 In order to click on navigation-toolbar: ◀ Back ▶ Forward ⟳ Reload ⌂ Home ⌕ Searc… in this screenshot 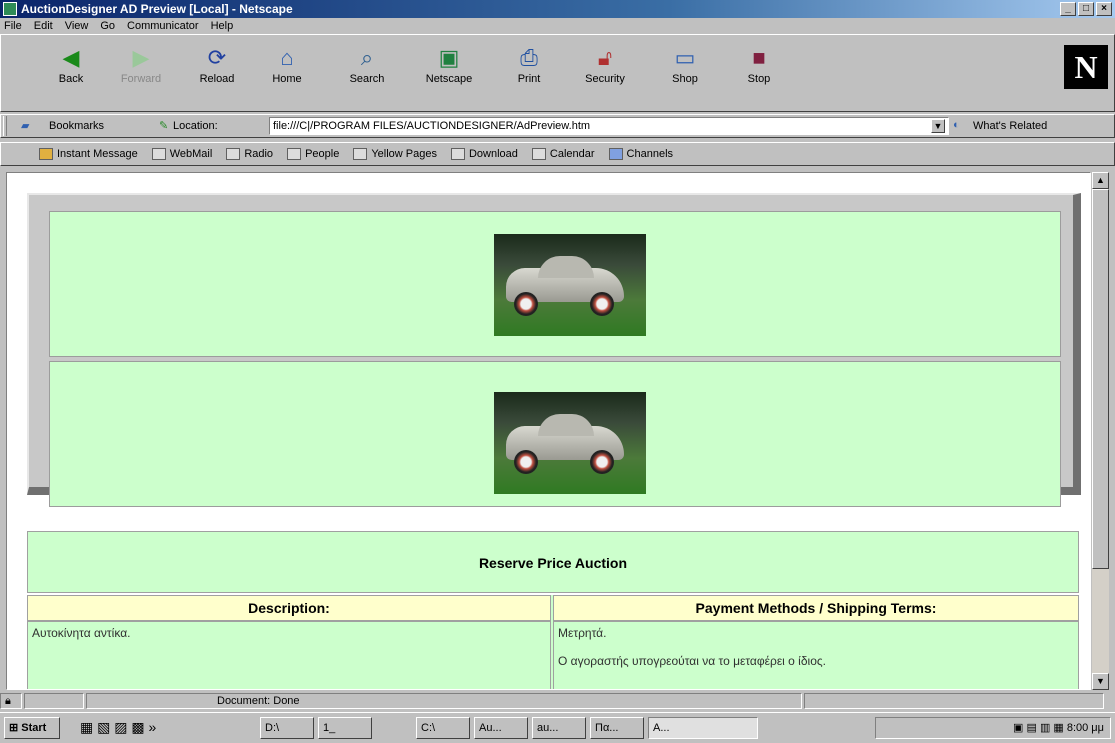, I will do `click(557, 73)`.